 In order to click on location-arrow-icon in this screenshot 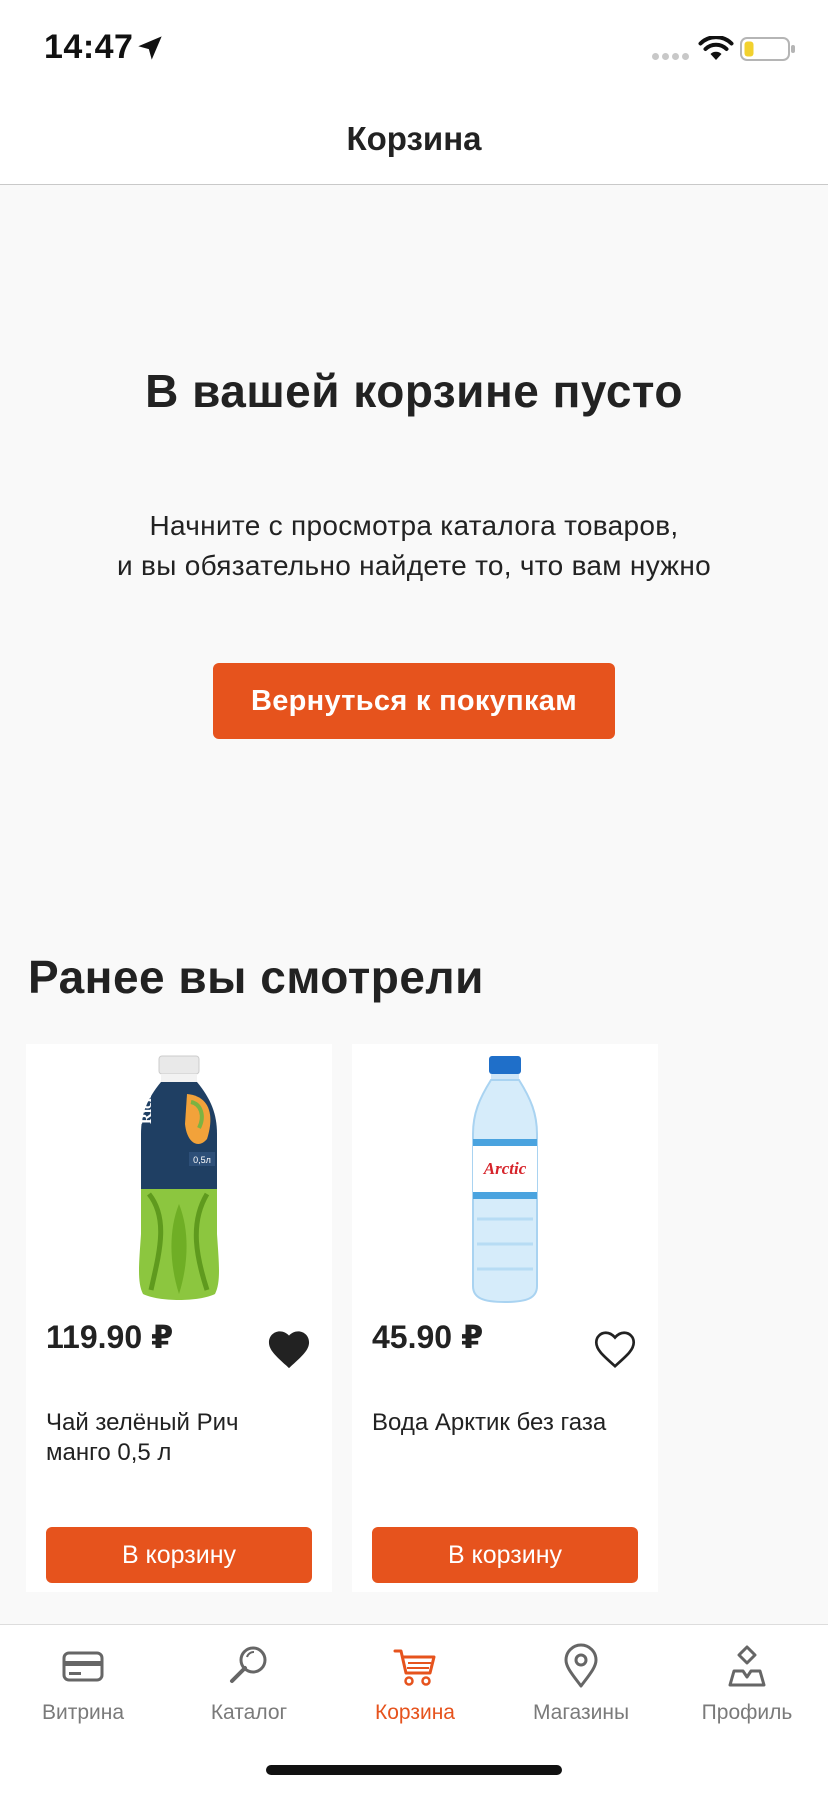, I will do `click(150, 48)`.